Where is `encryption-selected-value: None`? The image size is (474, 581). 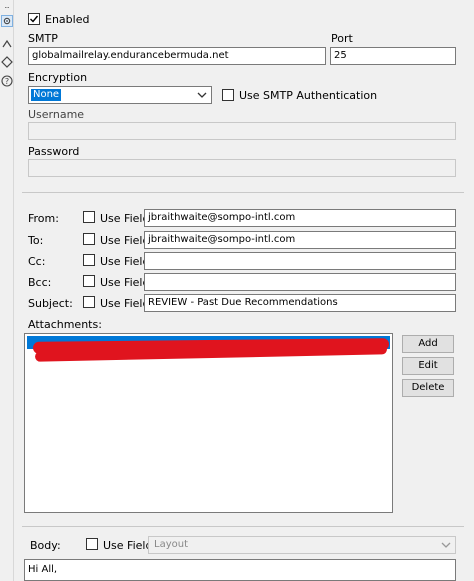
encryption-selected-value: None is located at coordinates (46, 95).